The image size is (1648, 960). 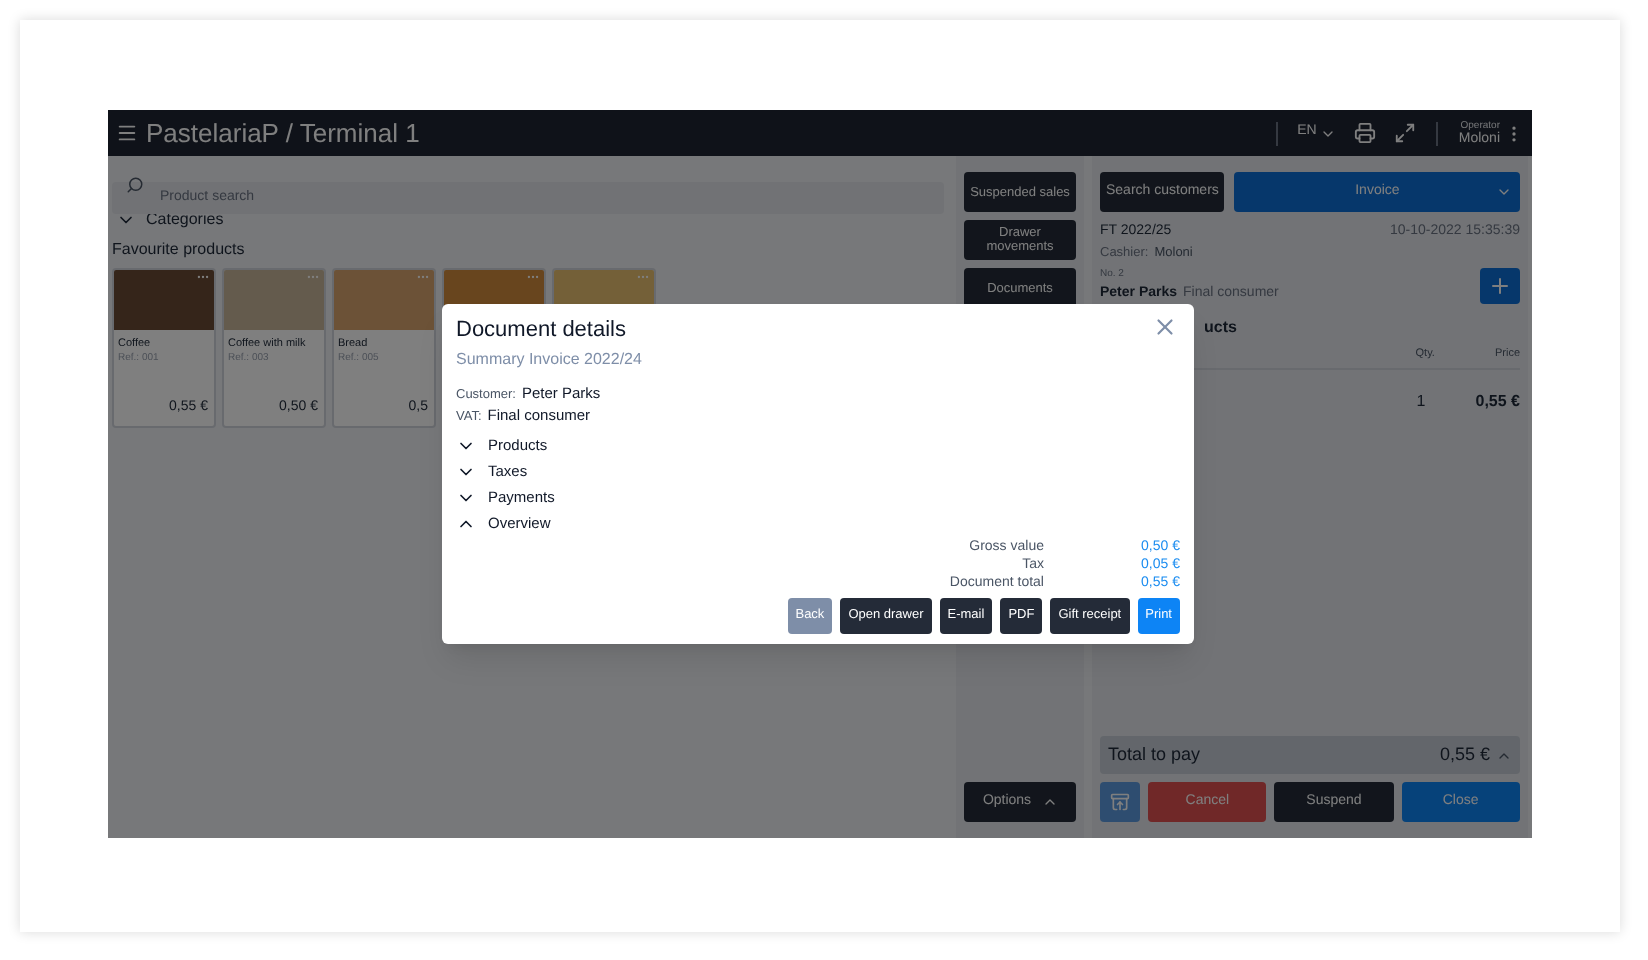 I want to click on tray-icon, so click(x=1120, y=802).